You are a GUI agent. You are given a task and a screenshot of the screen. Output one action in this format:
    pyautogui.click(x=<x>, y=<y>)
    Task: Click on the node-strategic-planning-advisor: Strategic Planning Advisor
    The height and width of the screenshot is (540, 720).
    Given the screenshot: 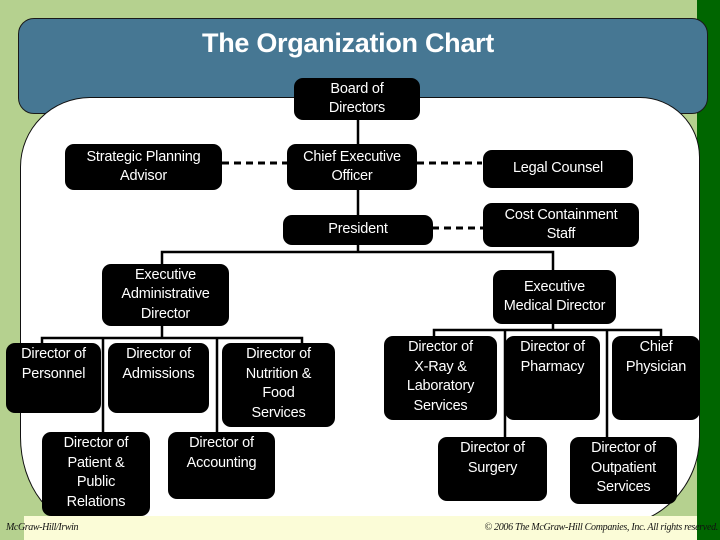 What is the action you would take?
    pyautogui.click(x=143, y=167)
    